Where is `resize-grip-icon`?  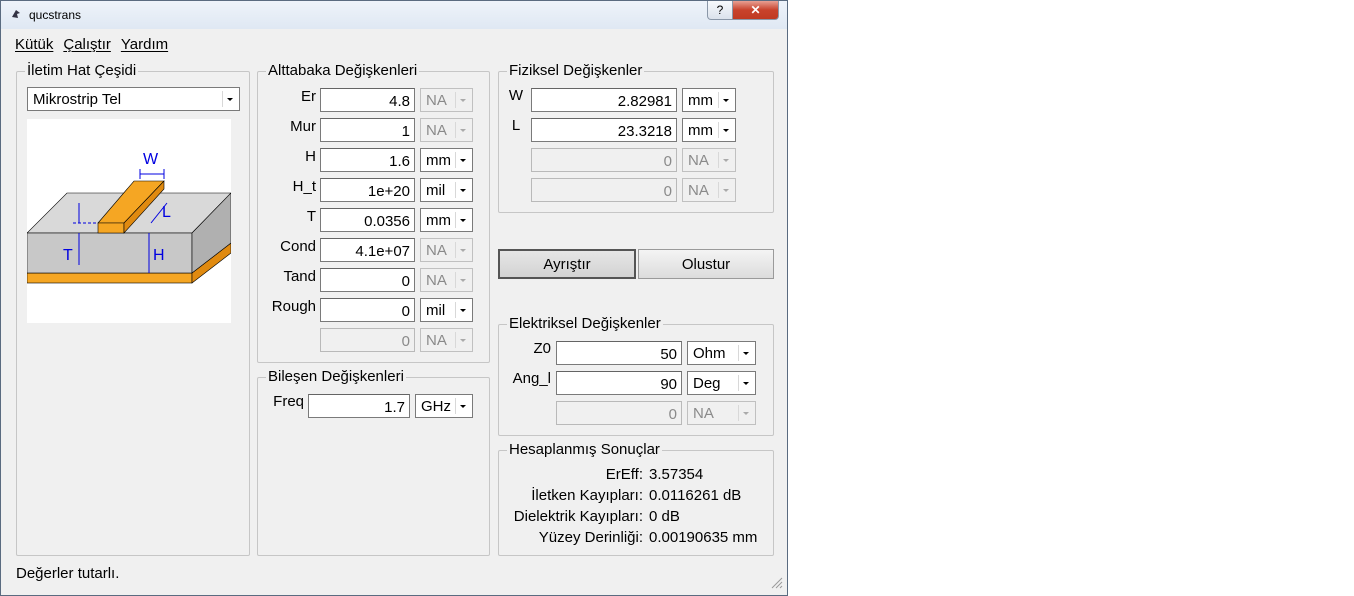
resize-grip-icon is located at coordinates (776, 582).